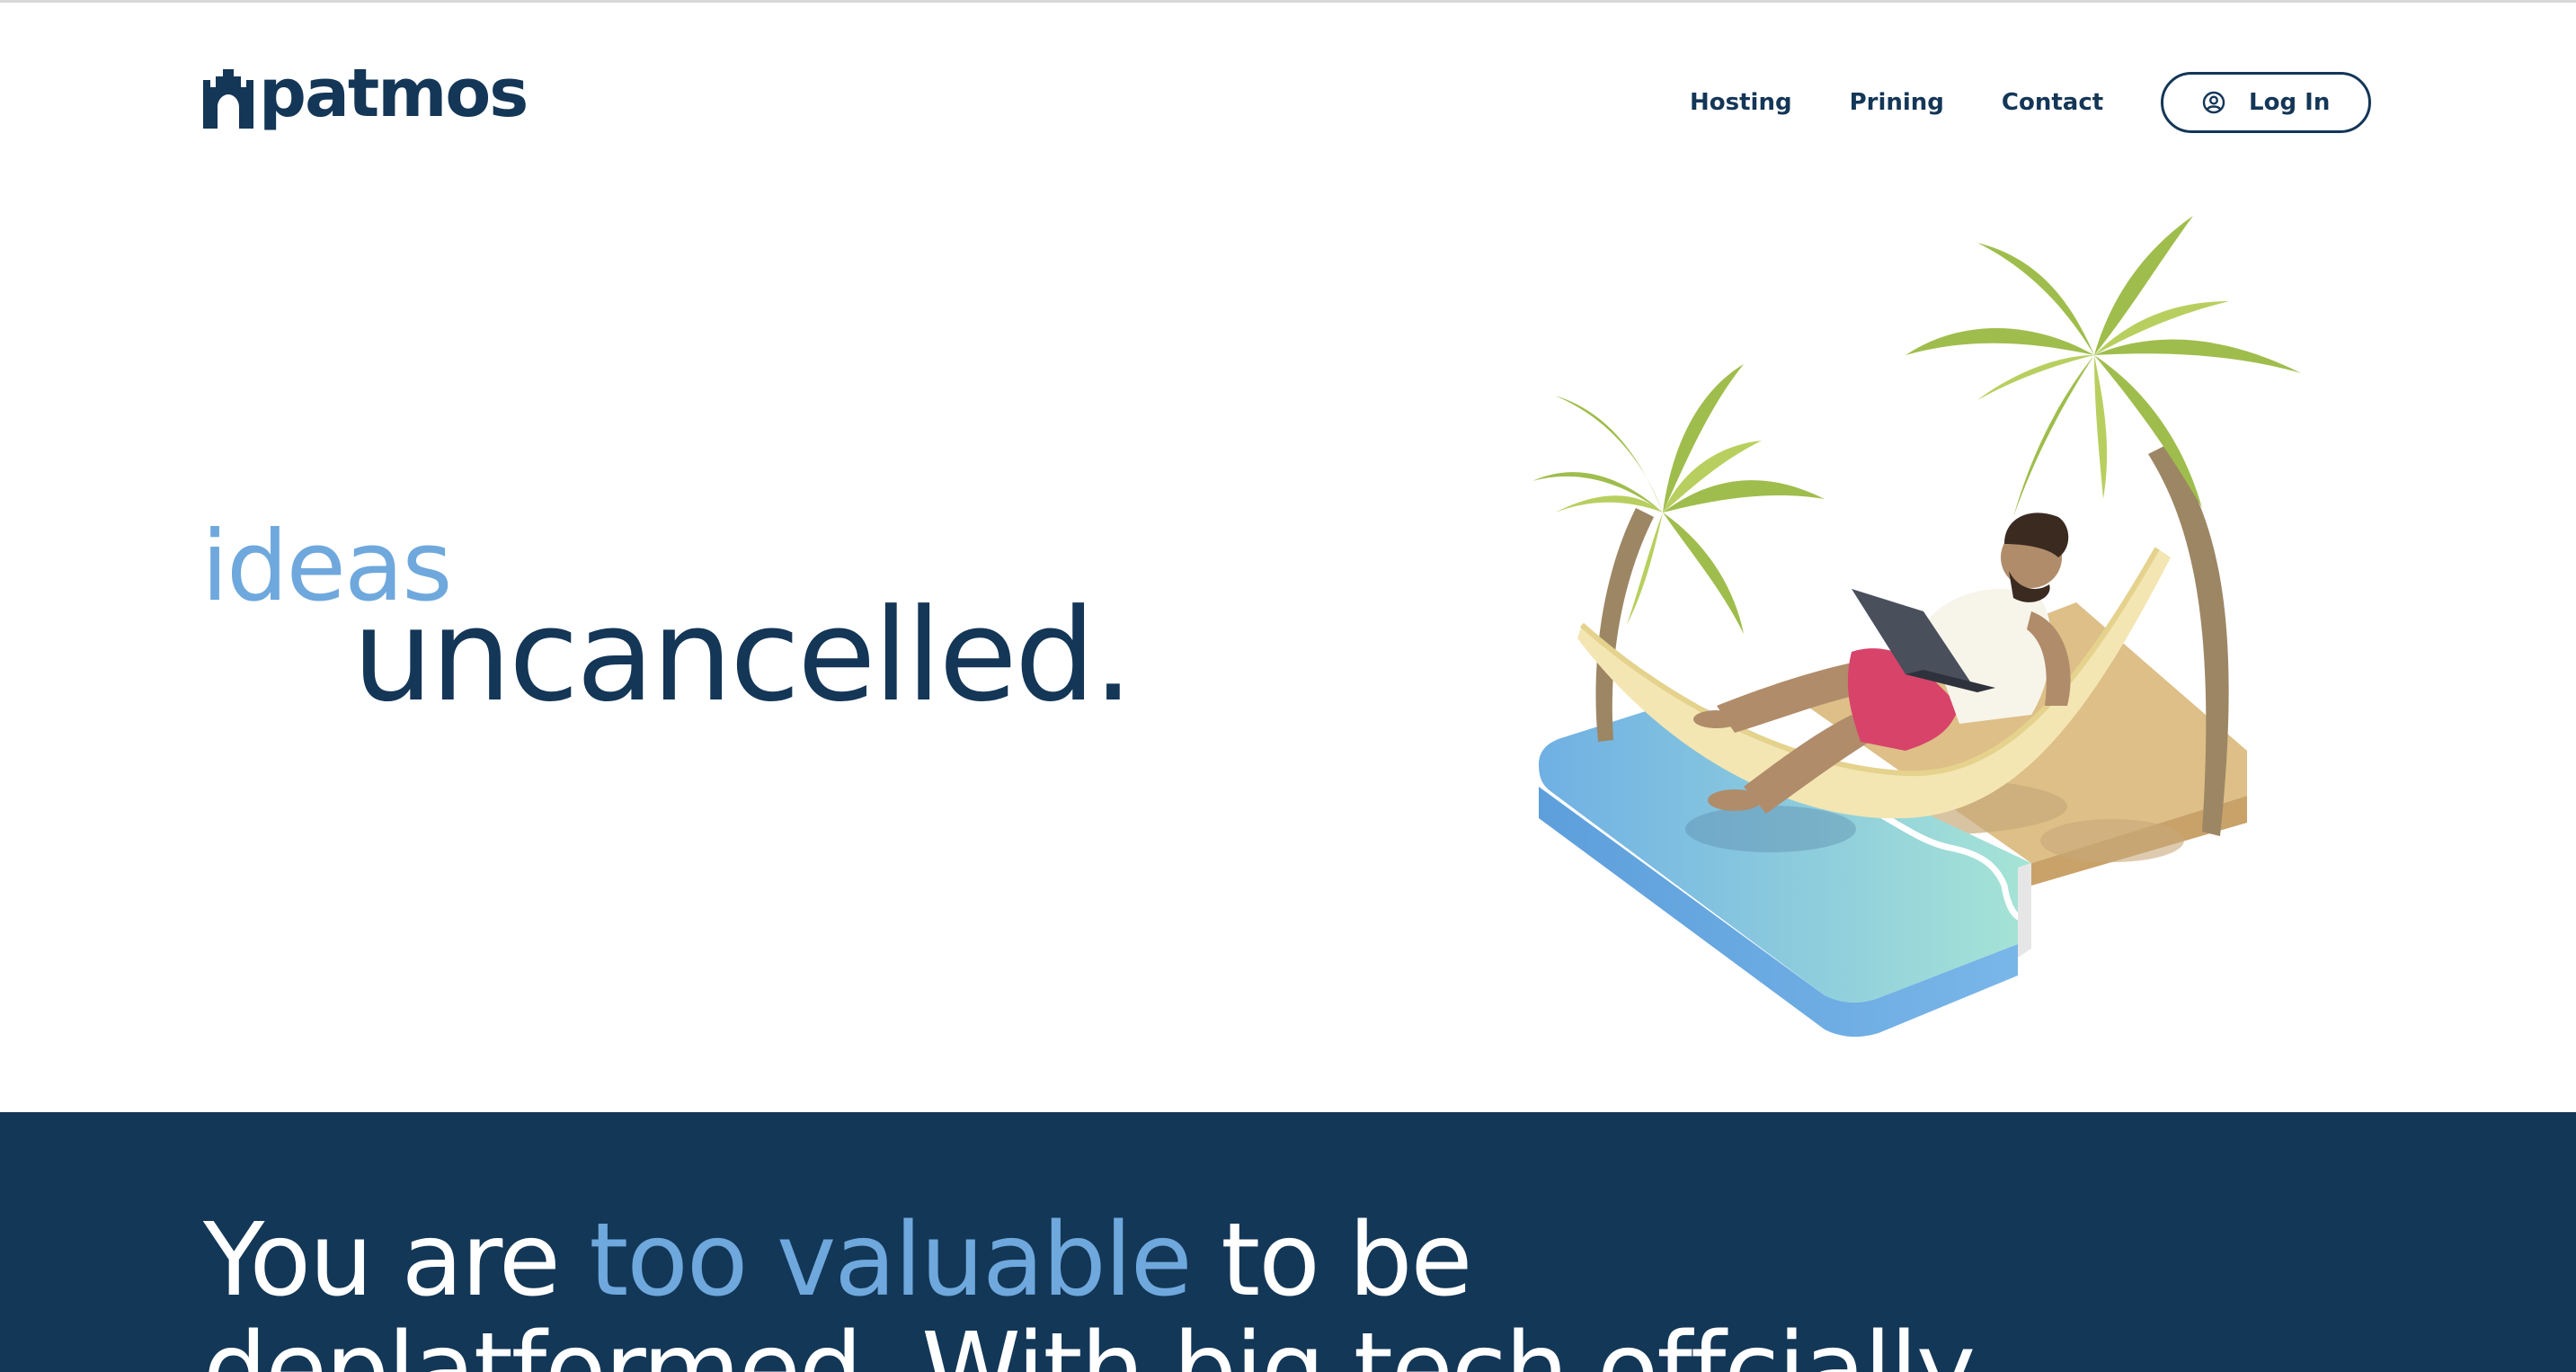 This screenshot has height=1372, width=2576. What do you see at coordinates (890, 1261) in the screenshot?
I see `band-line1-accent: too valuable` at bounding box center [890, 1261].